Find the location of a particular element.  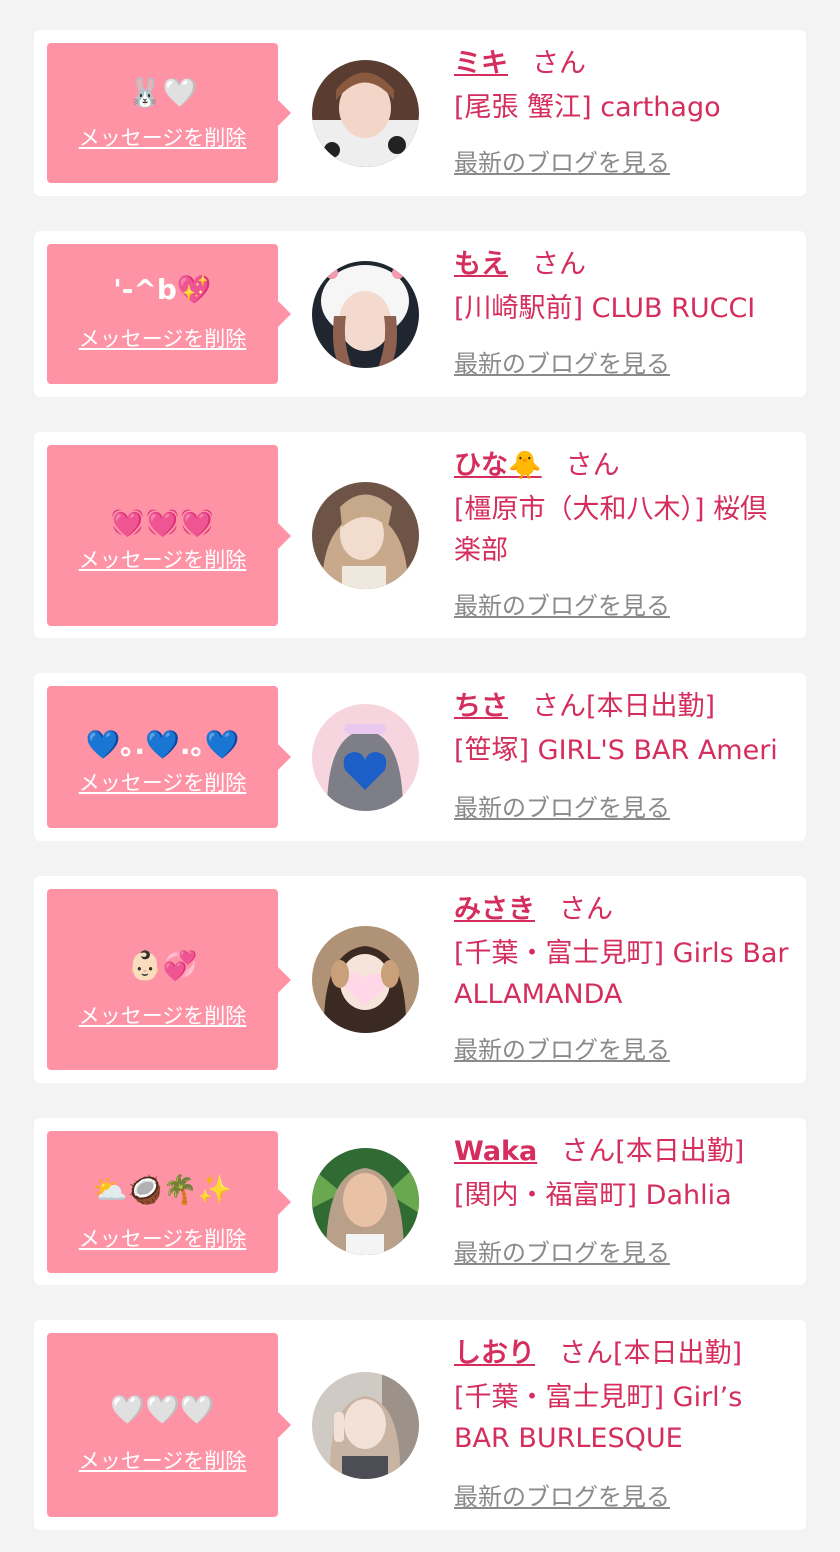

message-bubble: 👶🏻💞 メッセージを削除 is located at coordinates (169, 979).